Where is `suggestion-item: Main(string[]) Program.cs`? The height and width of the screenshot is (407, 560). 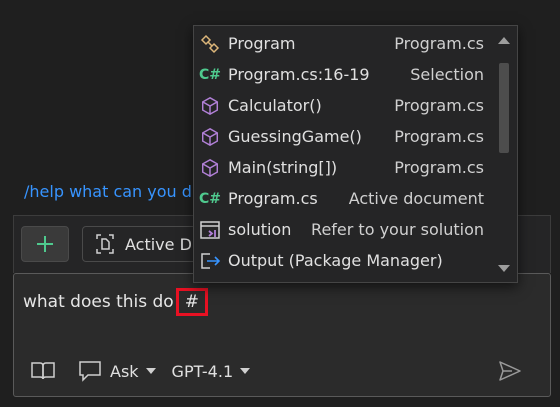 suggestion-item: Main(string[]) Program.cs is located at coordinates (342, 167).